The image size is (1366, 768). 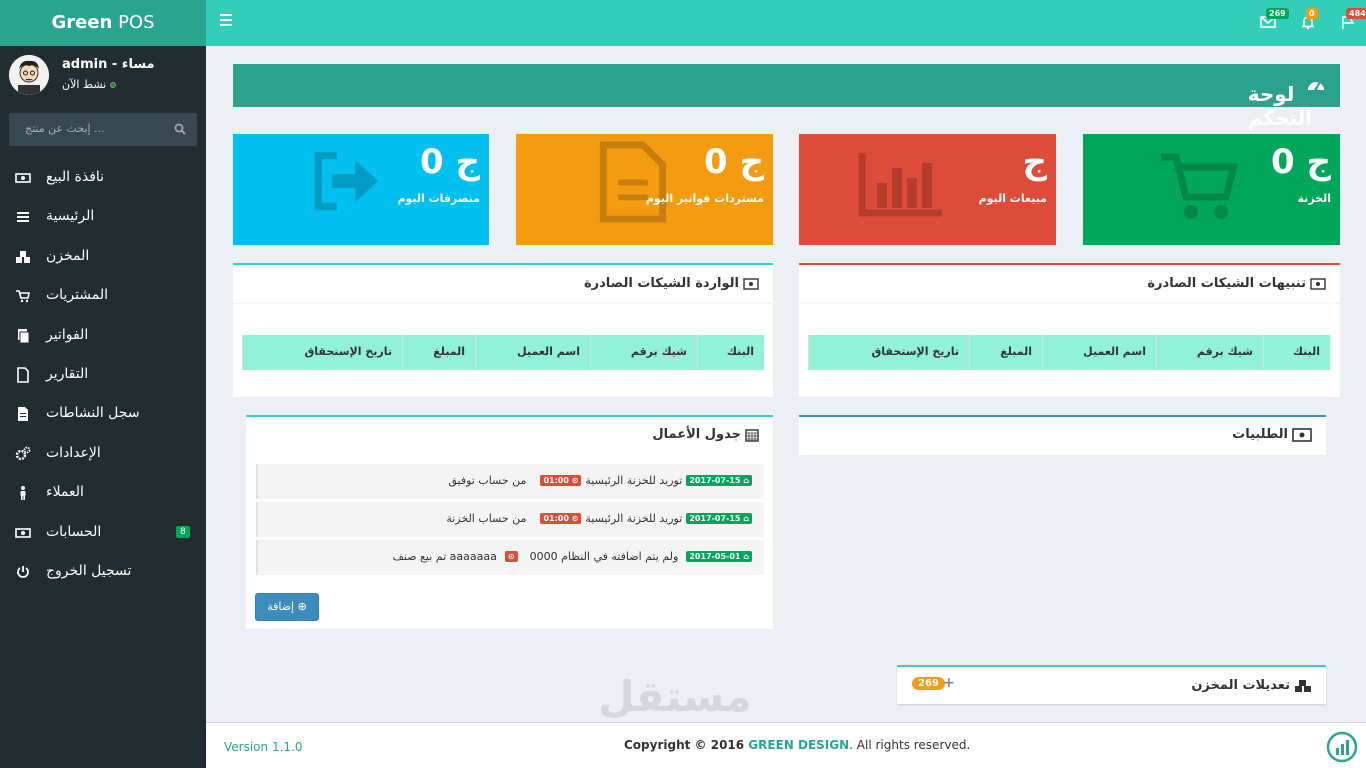 I want to click on stat-label: منصرفات اليوم, so click(x=438, y=198).